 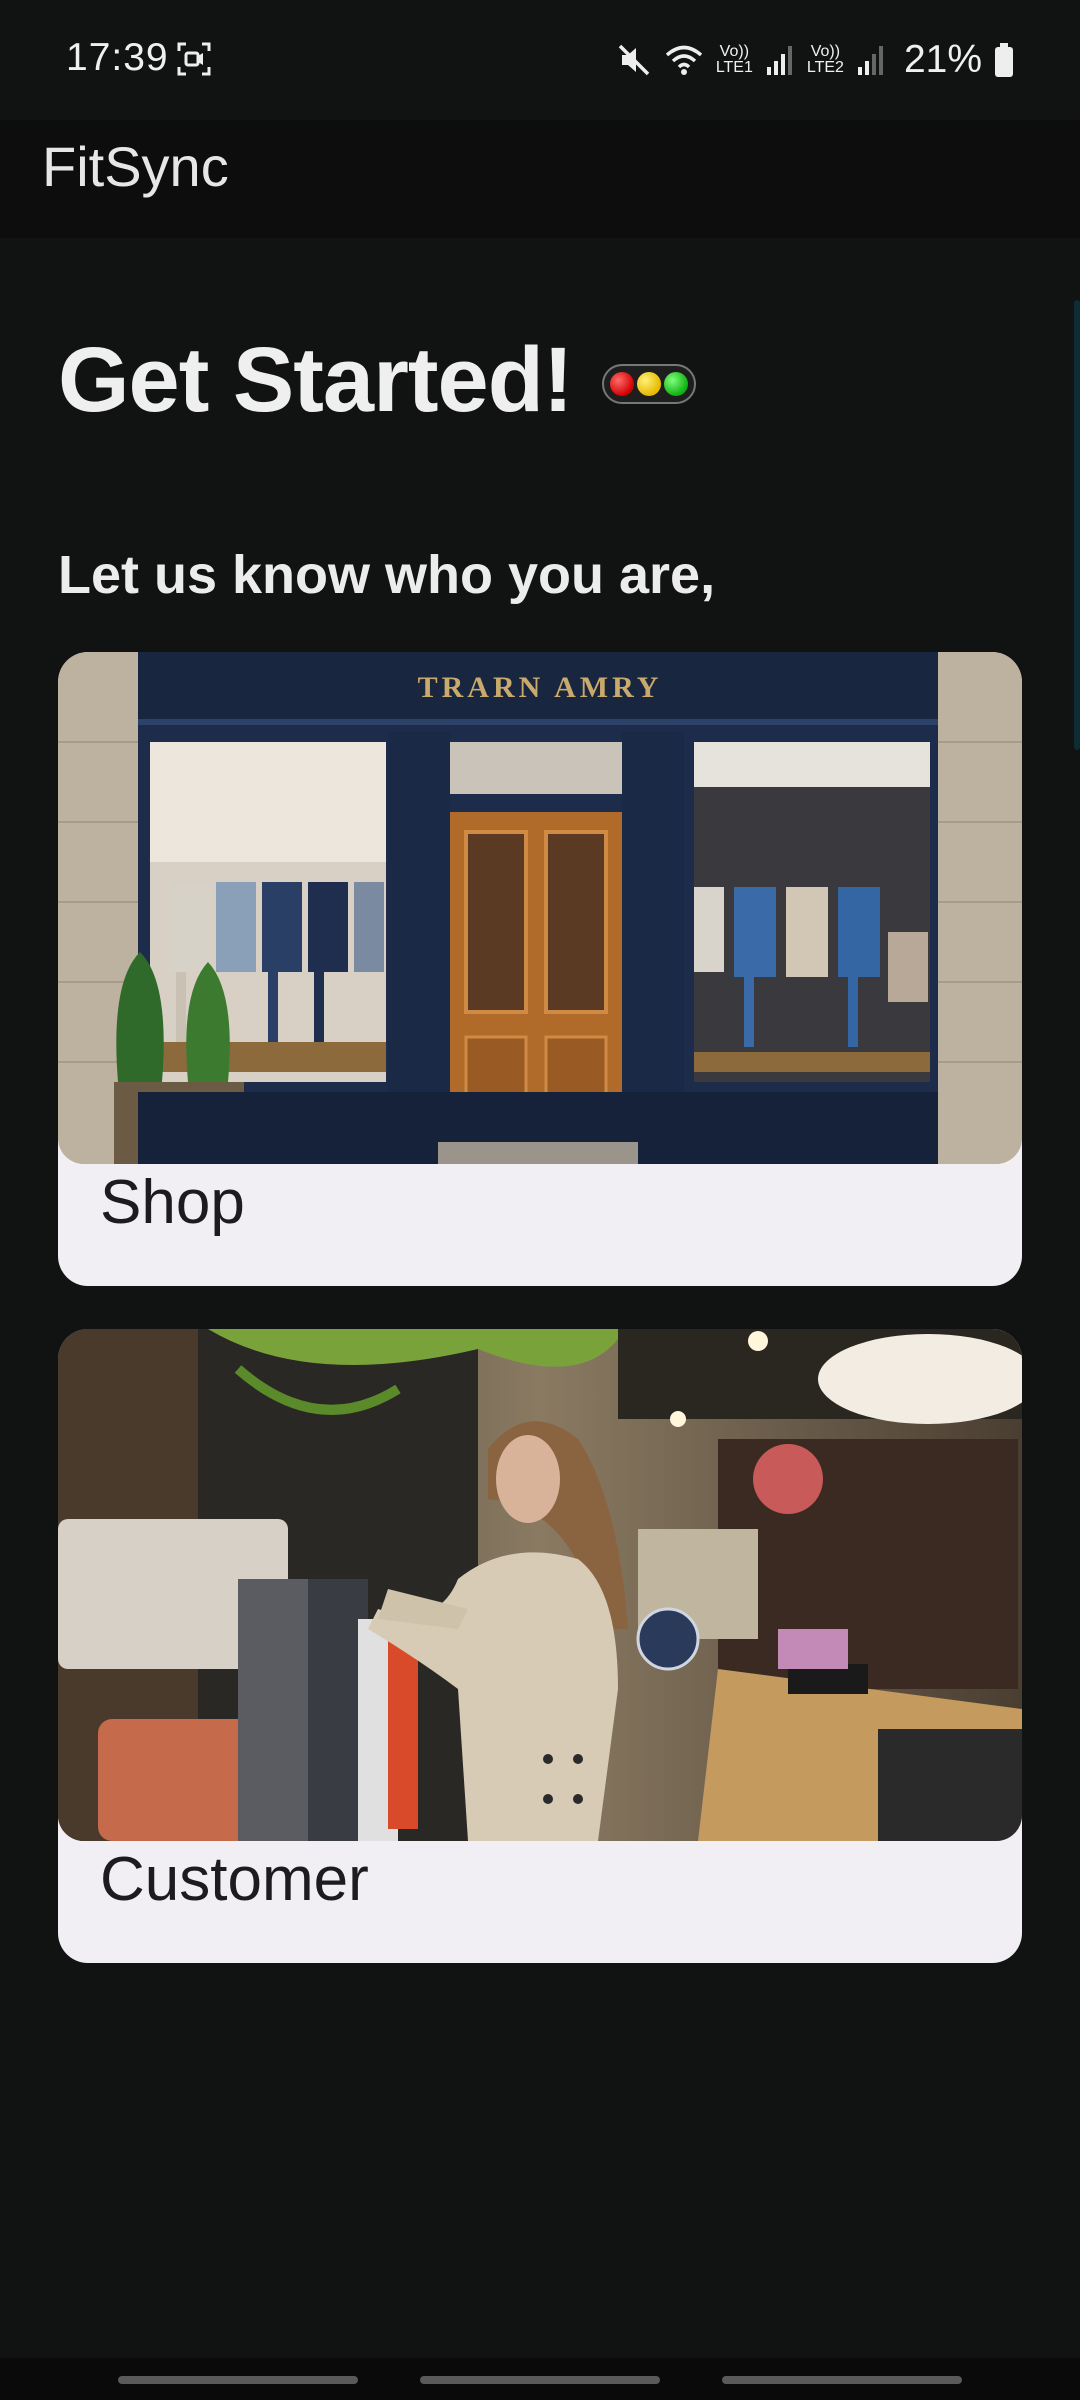 I want to click on navigation-bar, so click(x=540, y=2379).